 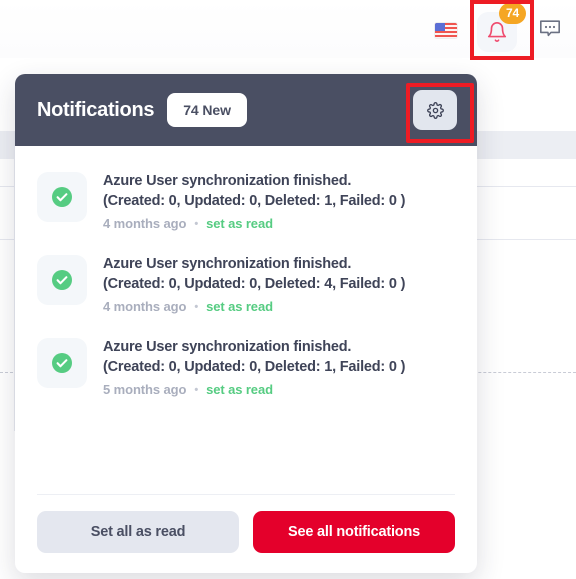 I want to click on chat-bubble-button, so click(x=550, y=29).